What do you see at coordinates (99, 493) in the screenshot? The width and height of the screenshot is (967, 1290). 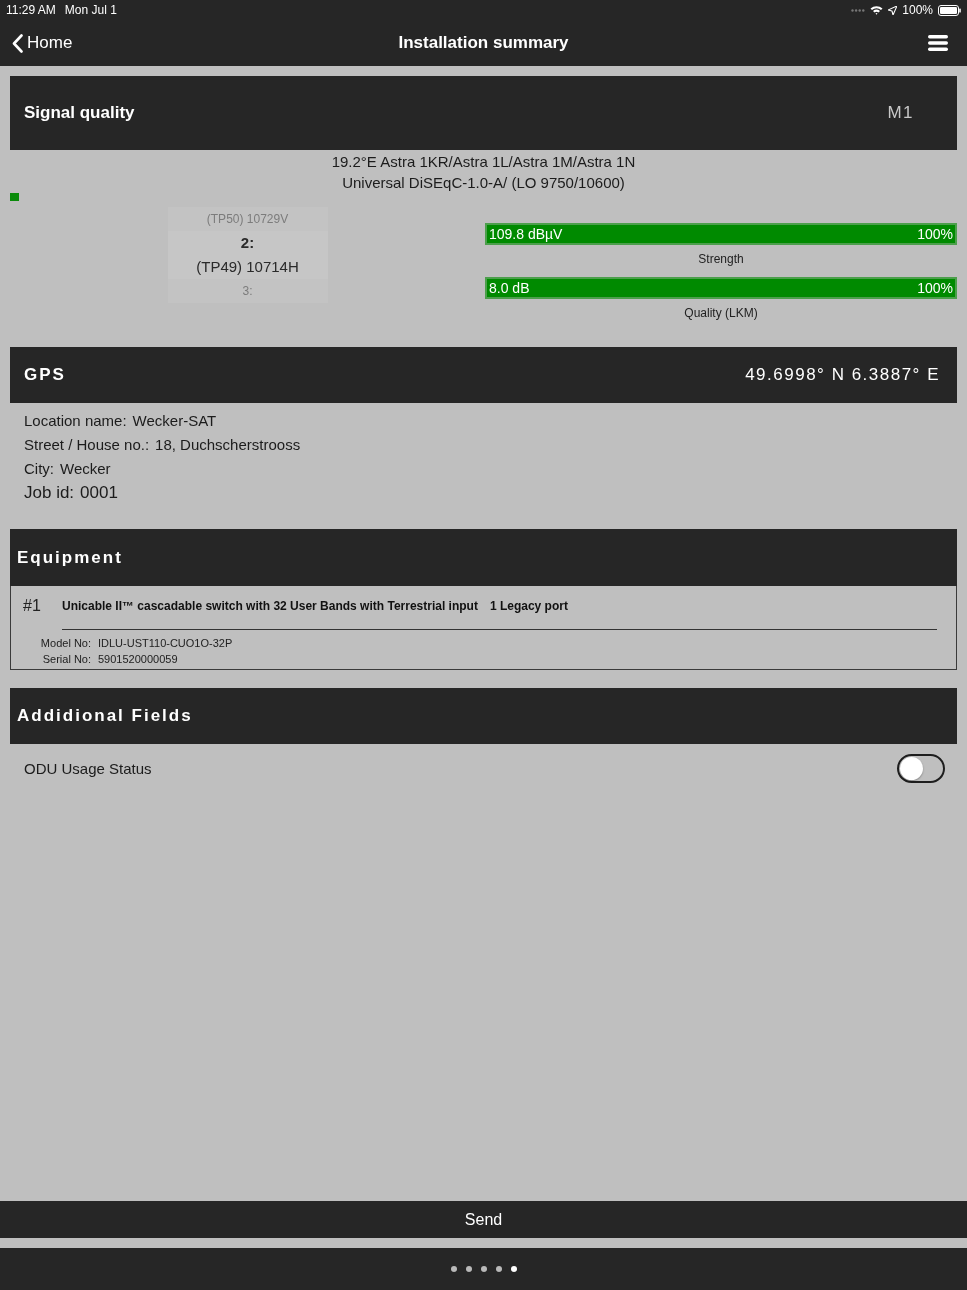 I see `field-value: 0001` at bounding box center [99, 493].